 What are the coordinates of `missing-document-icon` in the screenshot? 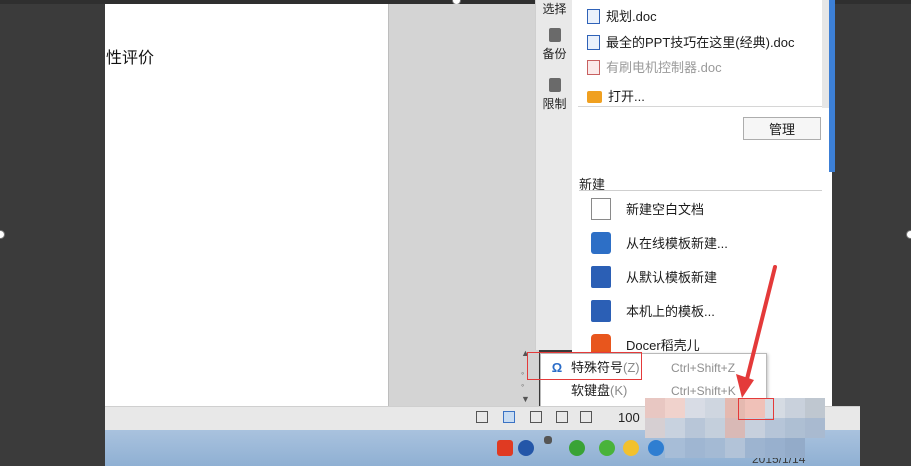 It's located at (593, 67).